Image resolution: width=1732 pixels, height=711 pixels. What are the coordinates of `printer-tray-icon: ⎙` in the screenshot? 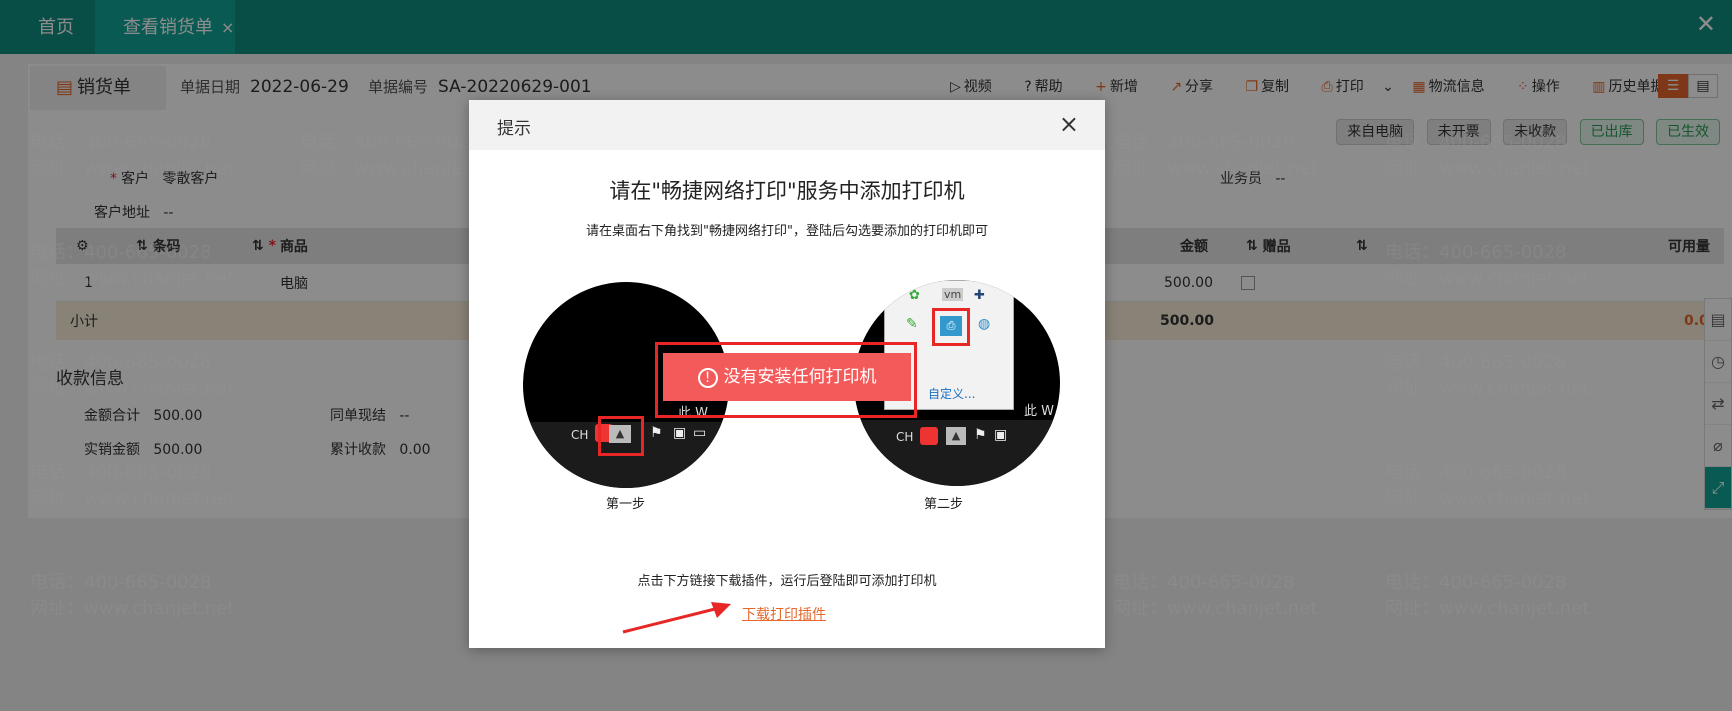 It's located at (951, 326).